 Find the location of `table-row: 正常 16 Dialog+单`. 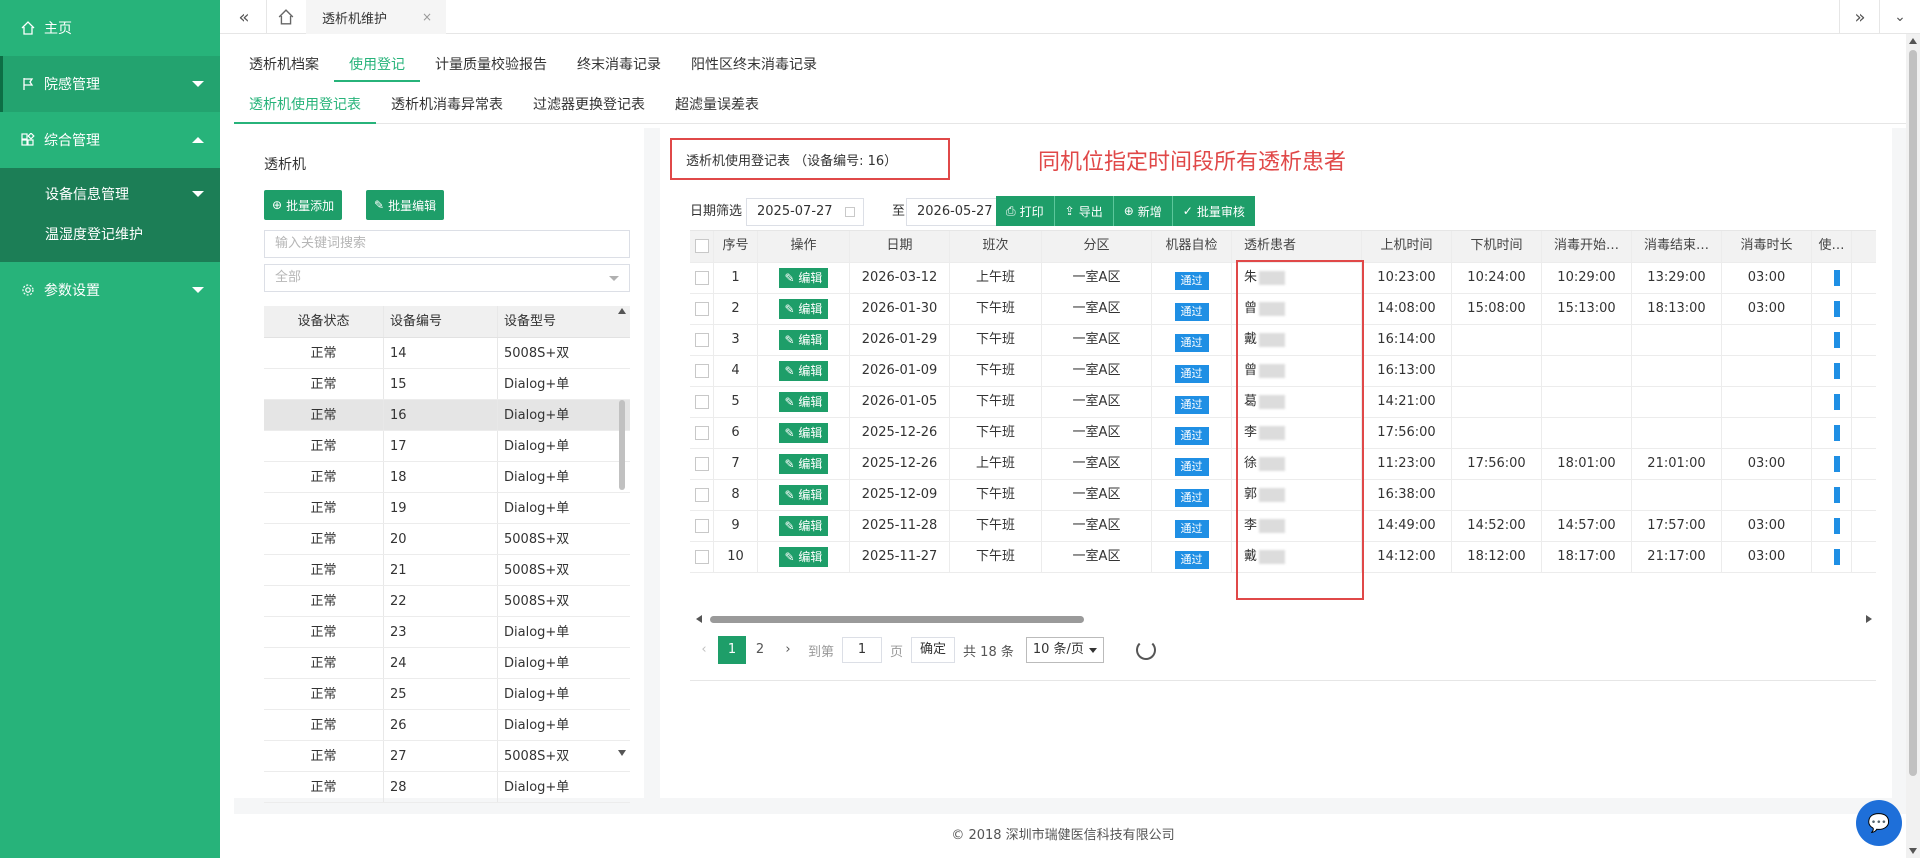

table-row: 正常 16 Dialog+单 is located at coordinates (447, 415).